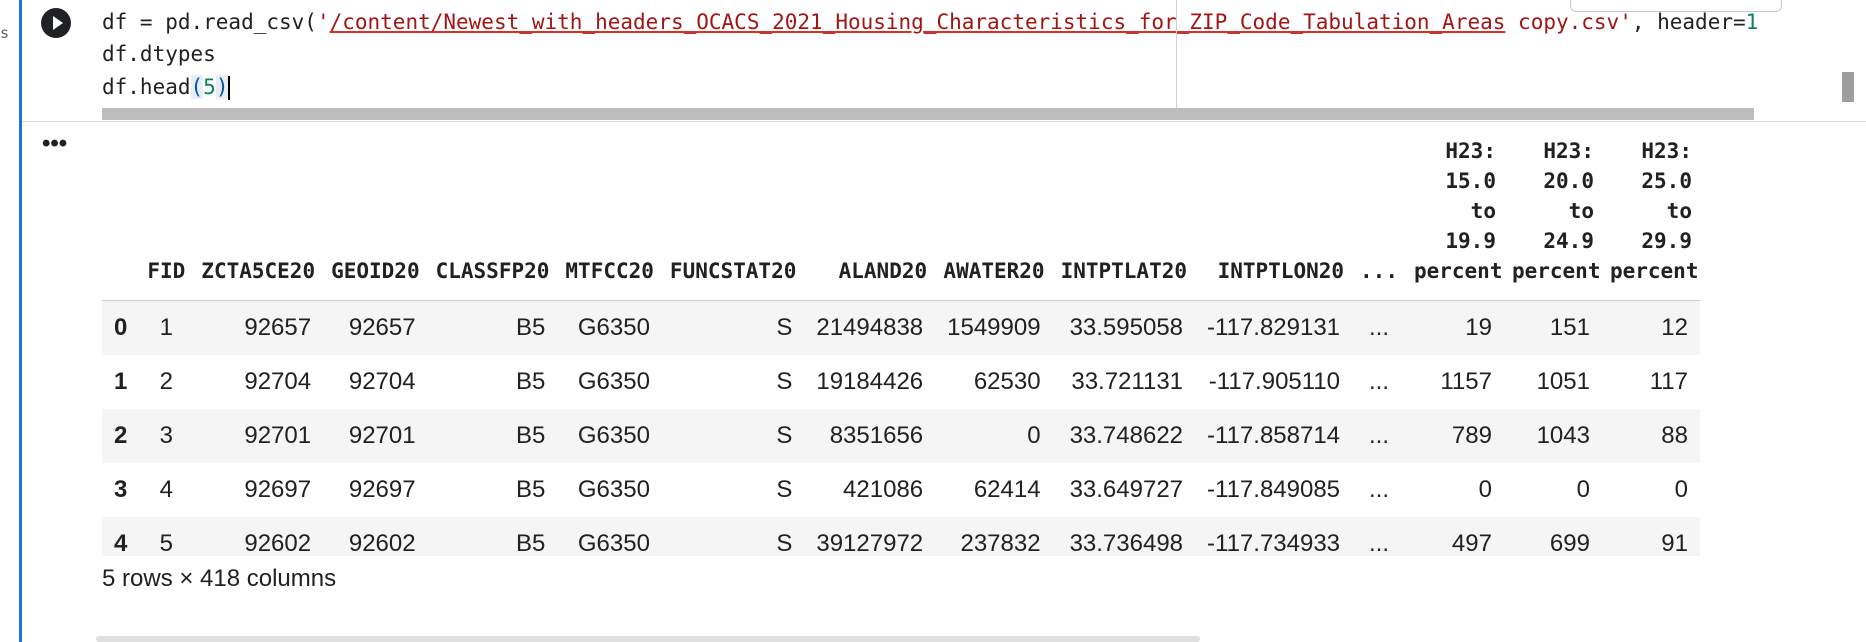  Describe the element at coordinates (1454, 327) in the screenshot. I see `table-cell: 19` at that location.